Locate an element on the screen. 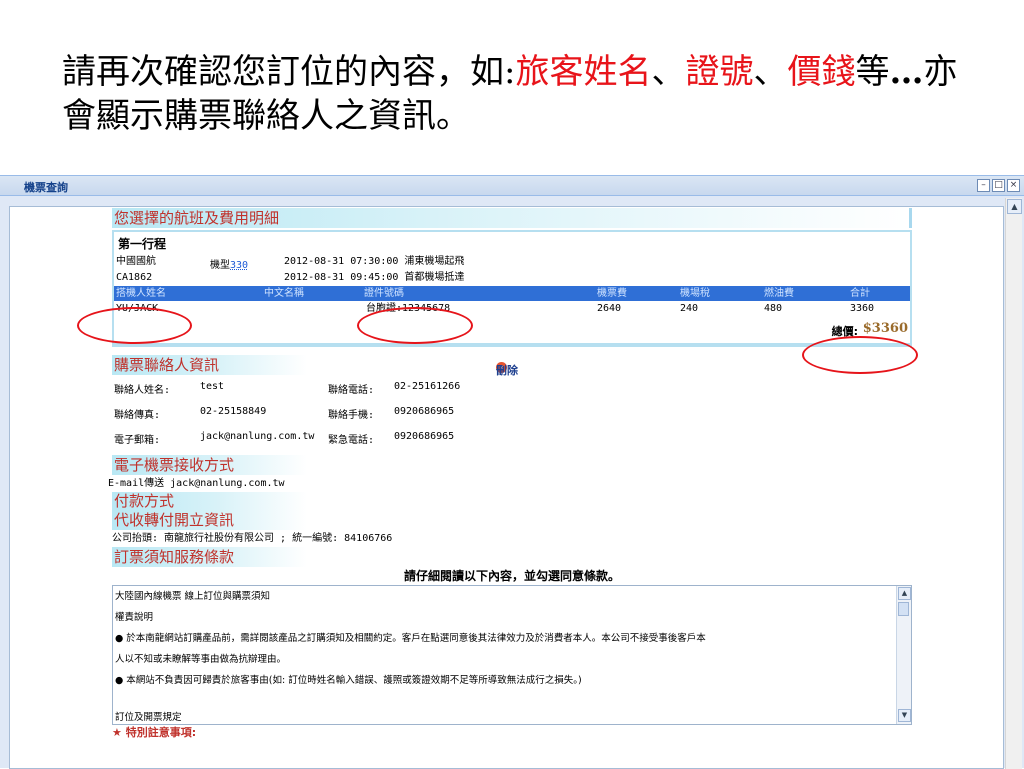 This screenshot has width=1024, height=769. contact-email-value: jack@nanlung.com.tw is located at coordinates (257, 436).